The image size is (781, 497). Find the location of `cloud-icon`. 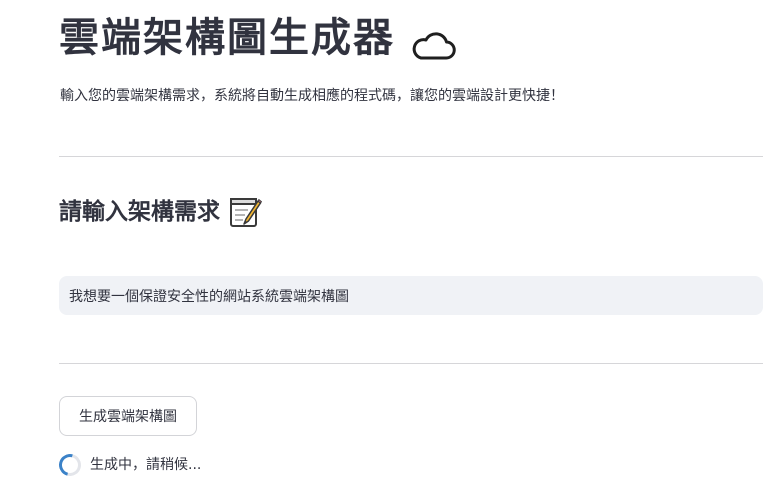

cloud-icon is located at coordinates (433, 41).